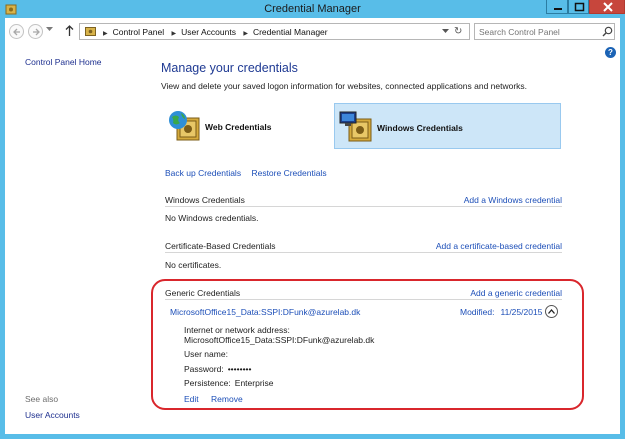  I want to click on modified-label: Modified:, so click(477, 312).